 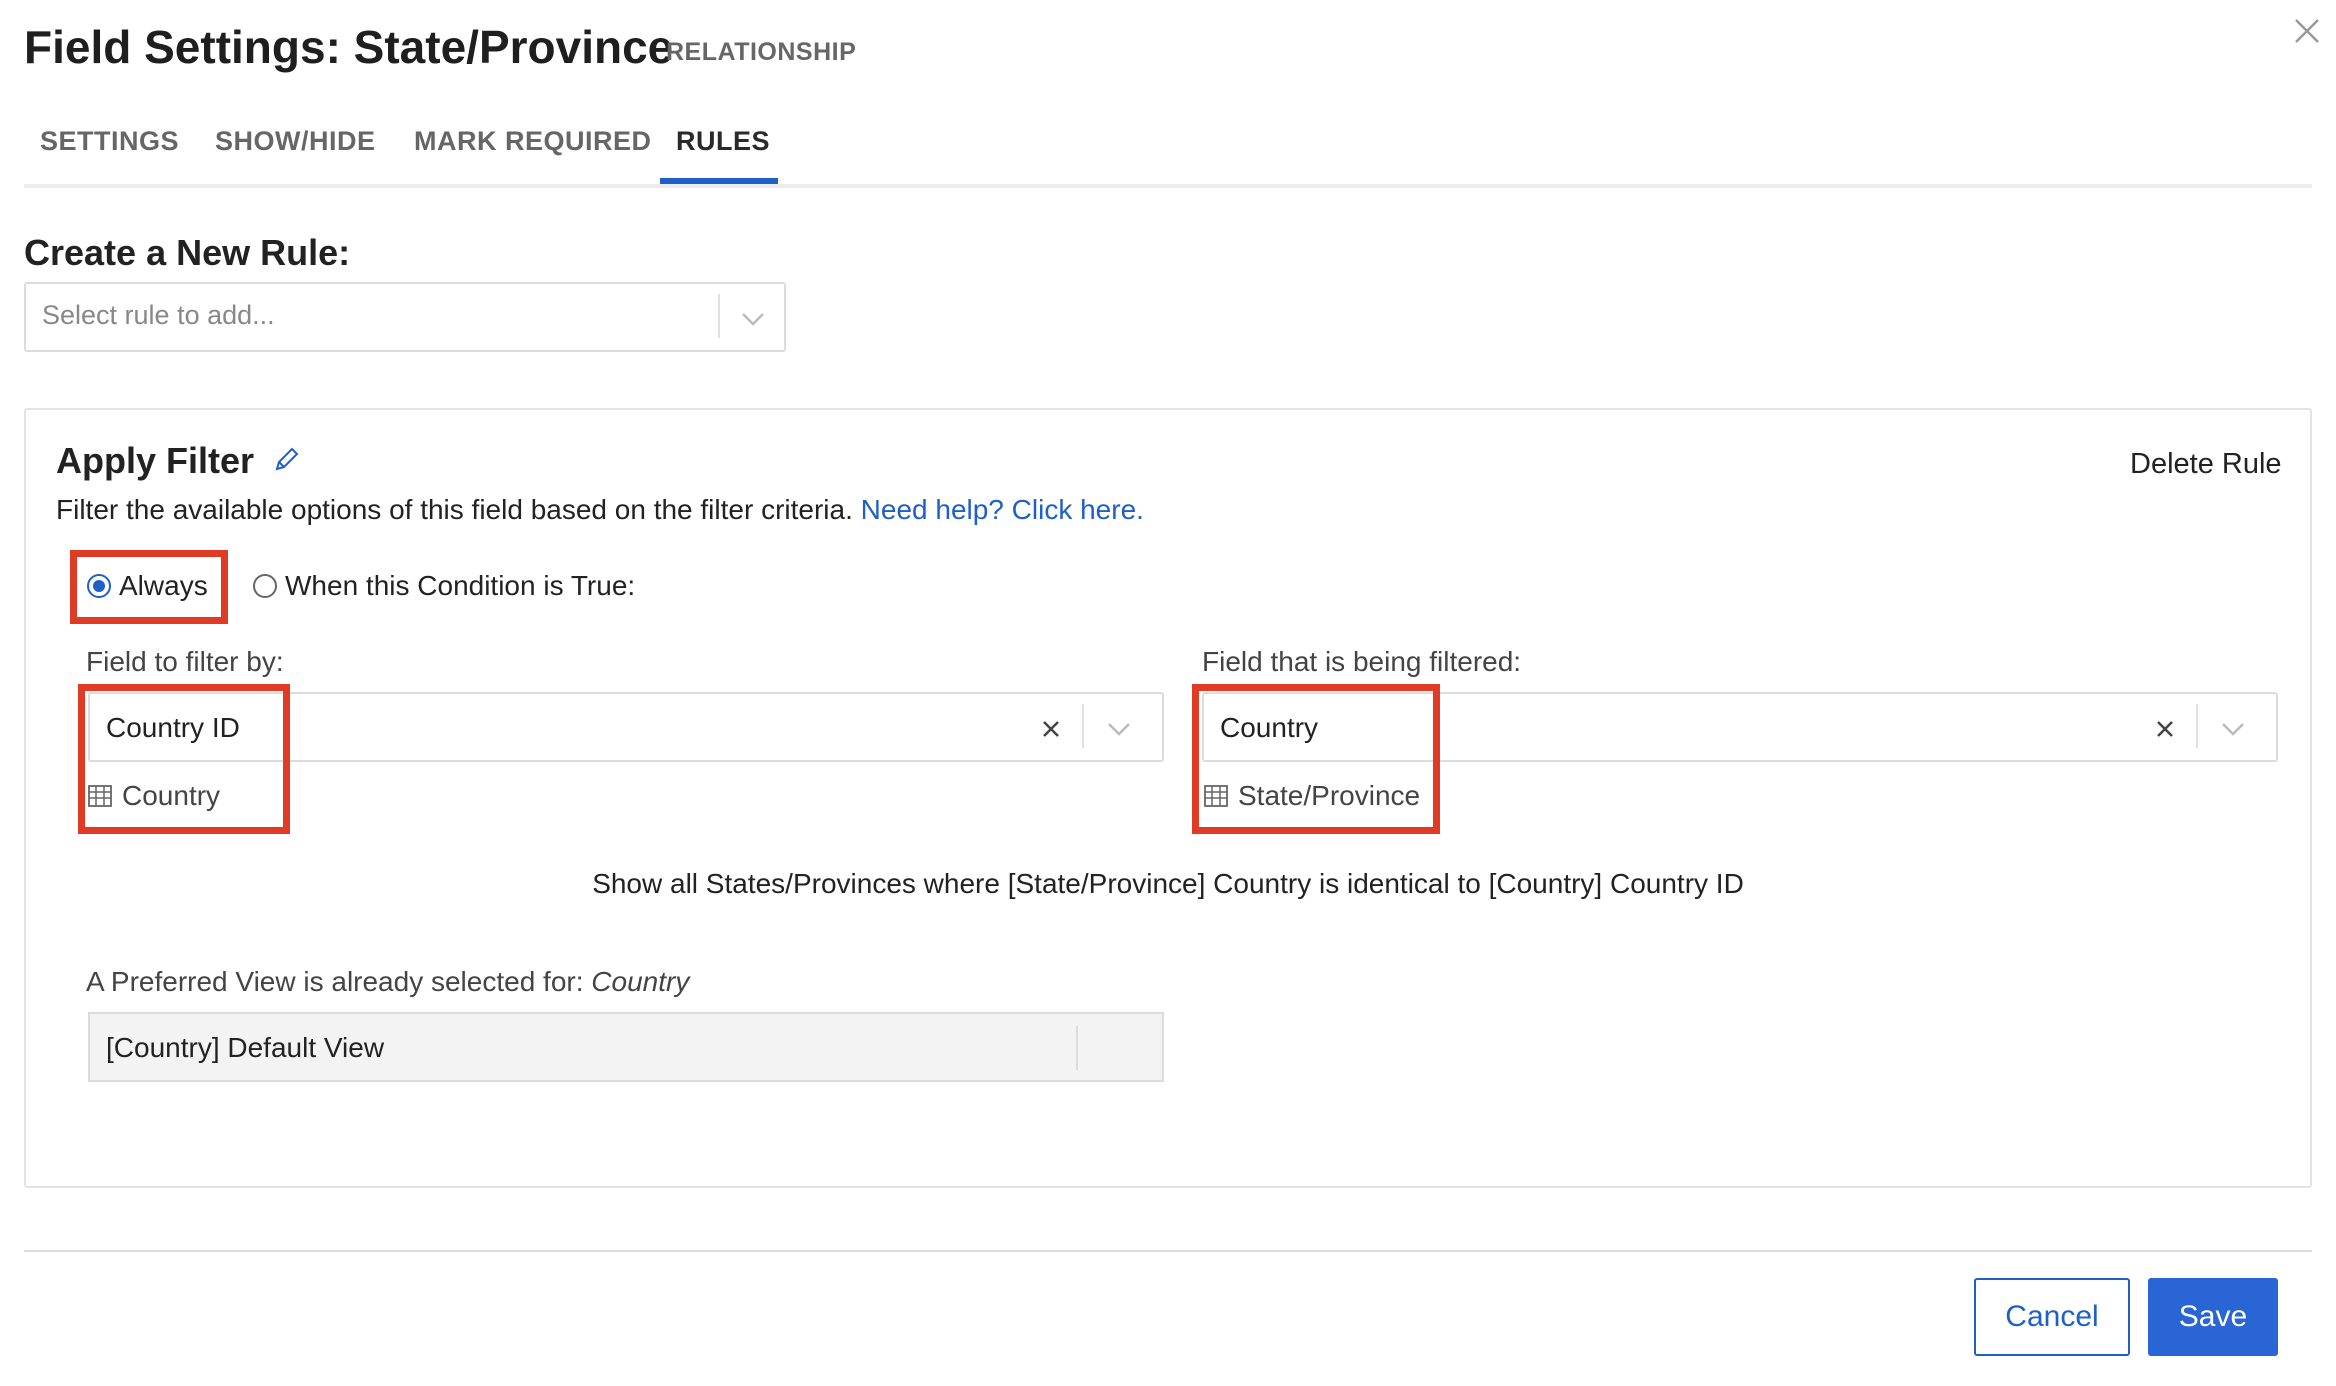 What do you see at coordinates (295, 141) in the screenshot?
I see `tab-show-hide: SHOW/HIDE` at bounding box center [295, 141].